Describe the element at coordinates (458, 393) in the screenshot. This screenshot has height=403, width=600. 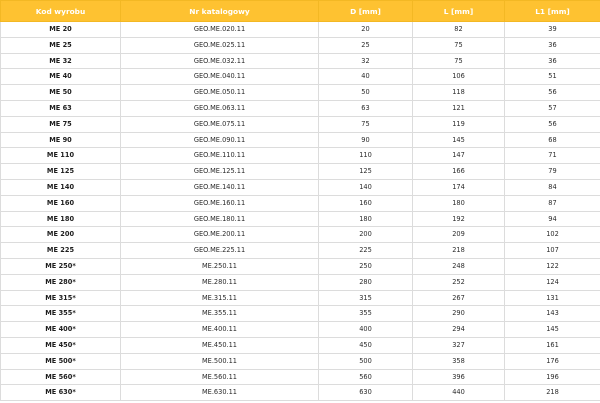
I see `cell-length: 440` at that location.